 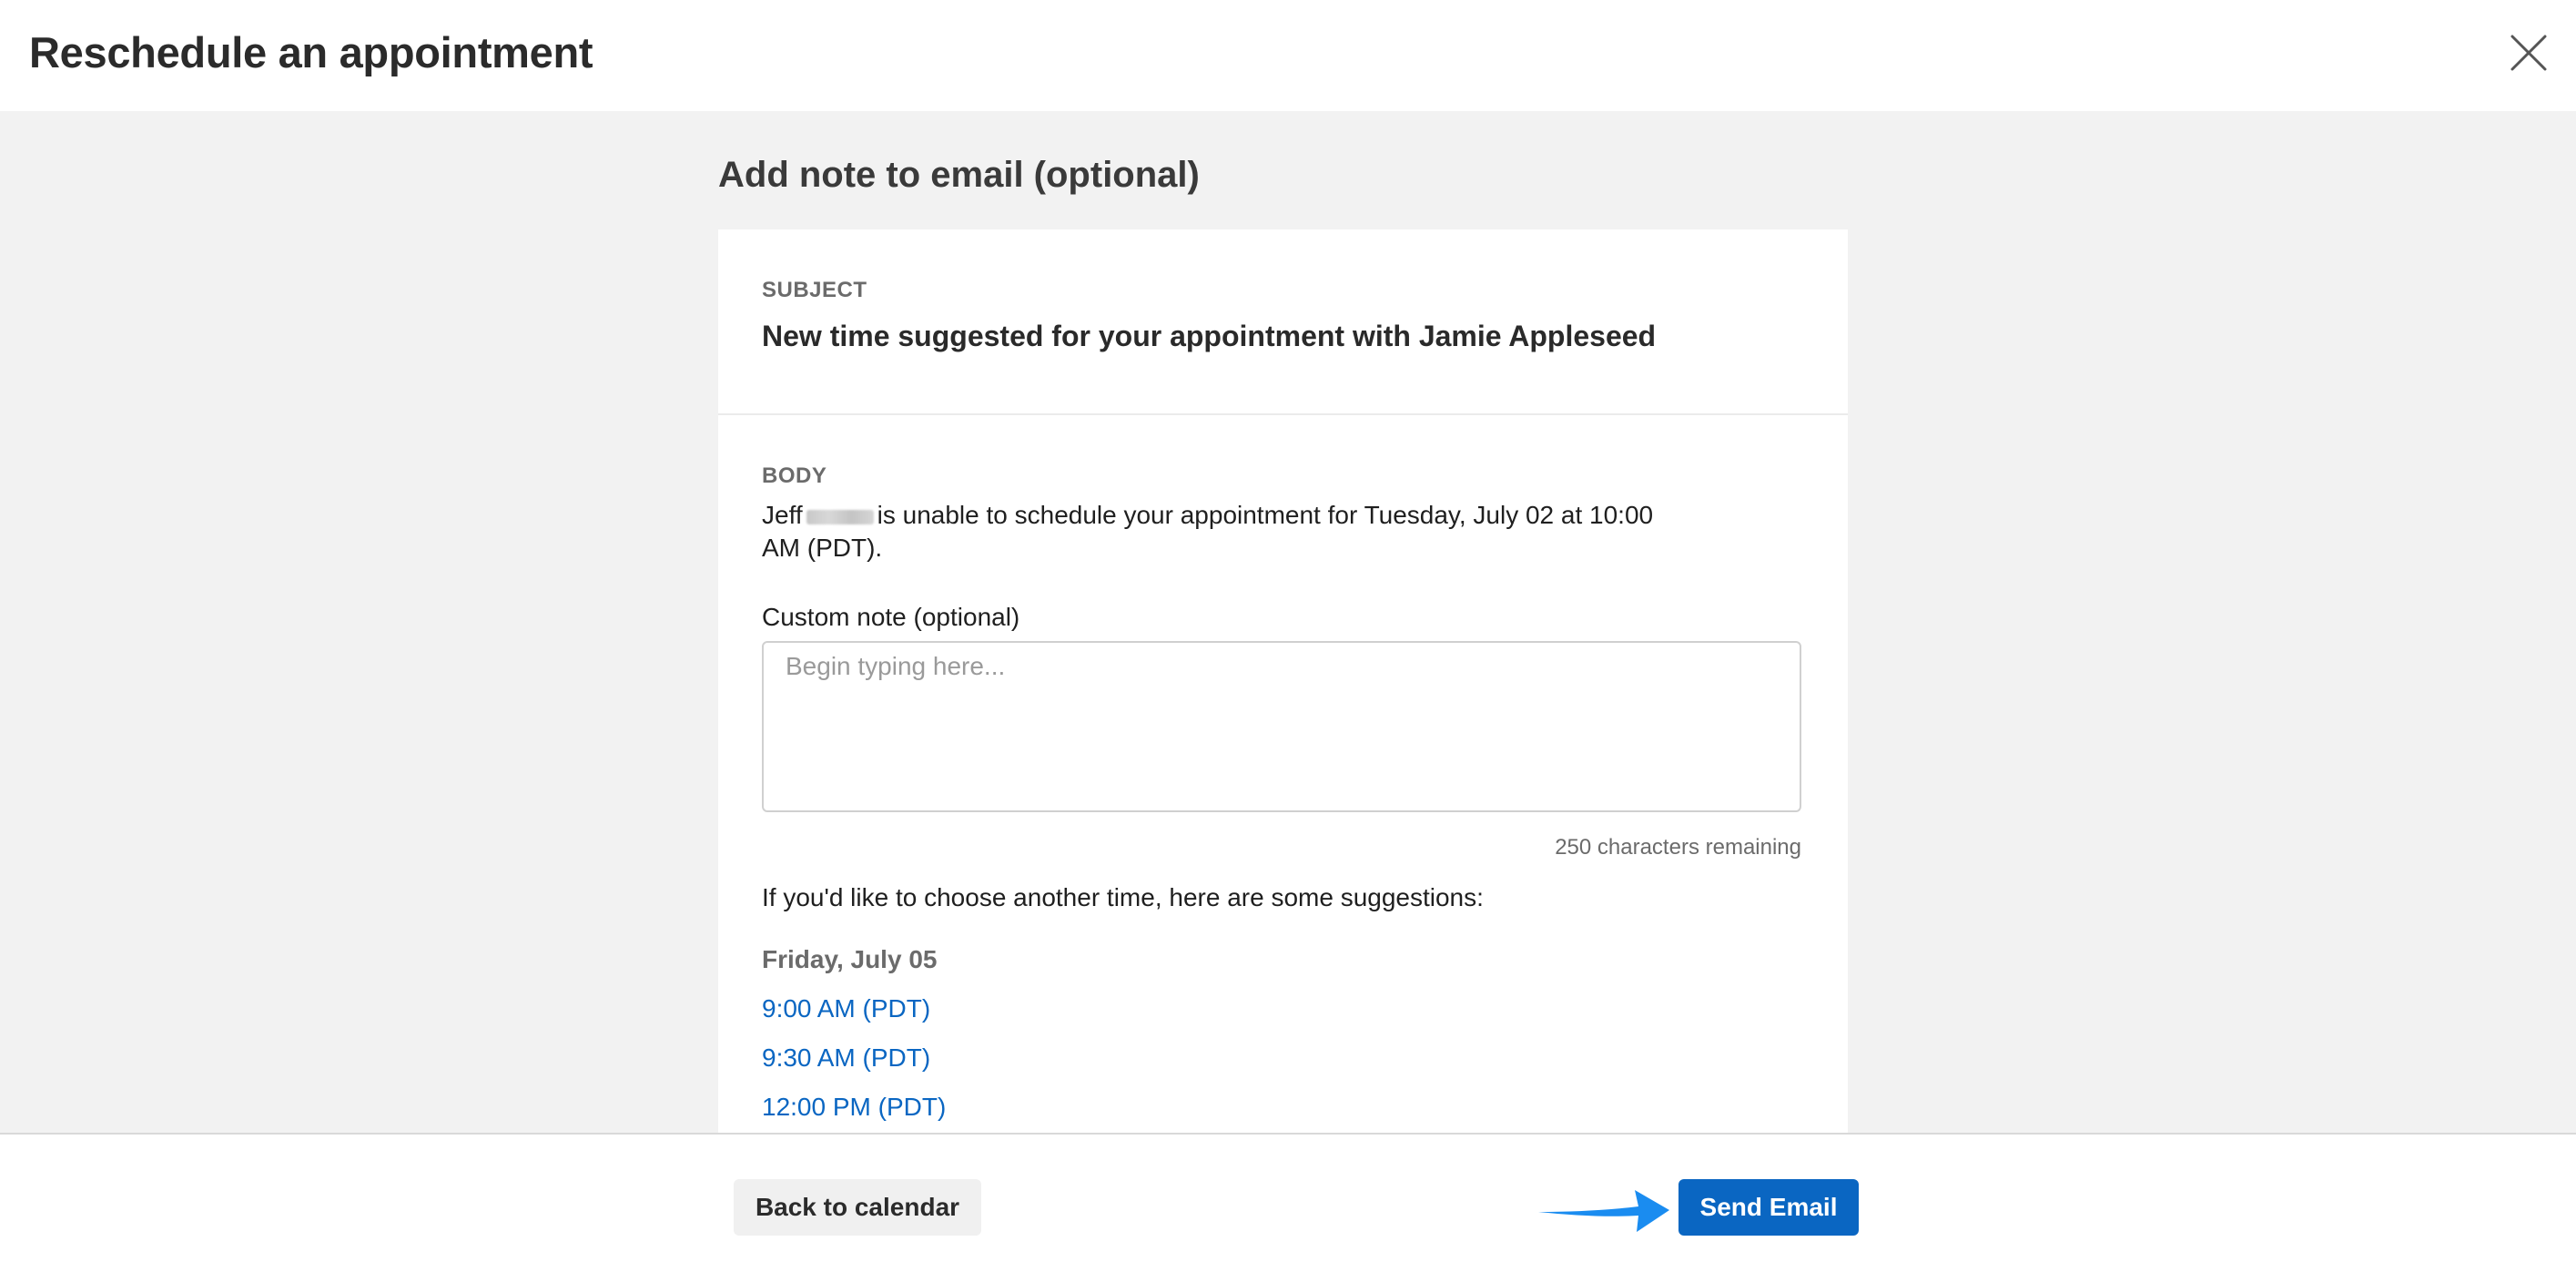 What do you see at coordinates (840, 516) in the screenshot?
I see `redacted-last-name` at bounding box center [840, 516].